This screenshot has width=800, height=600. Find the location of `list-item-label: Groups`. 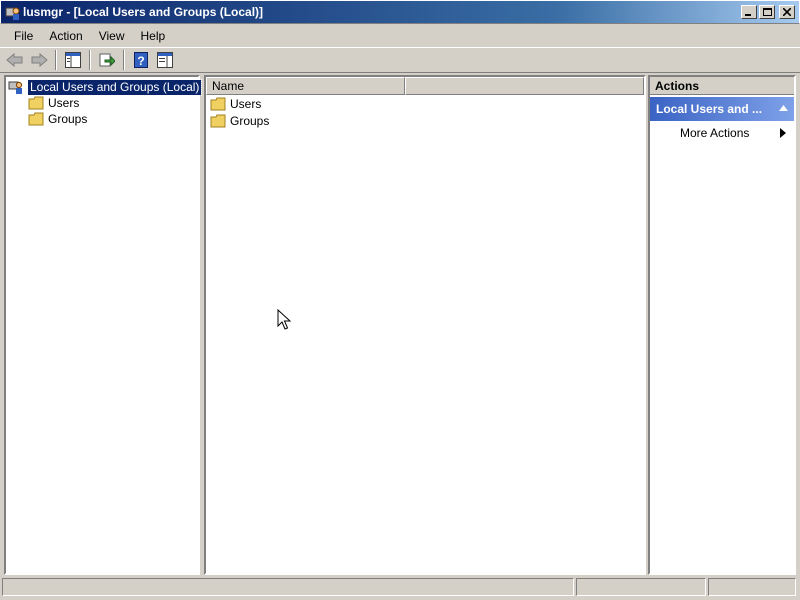

list-item-label: Groups is located at coordinates (250, 121).